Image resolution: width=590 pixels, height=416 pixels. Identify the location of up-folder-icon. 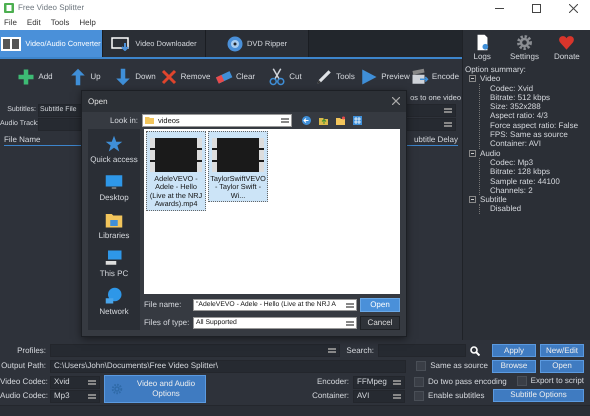
(323, 120).